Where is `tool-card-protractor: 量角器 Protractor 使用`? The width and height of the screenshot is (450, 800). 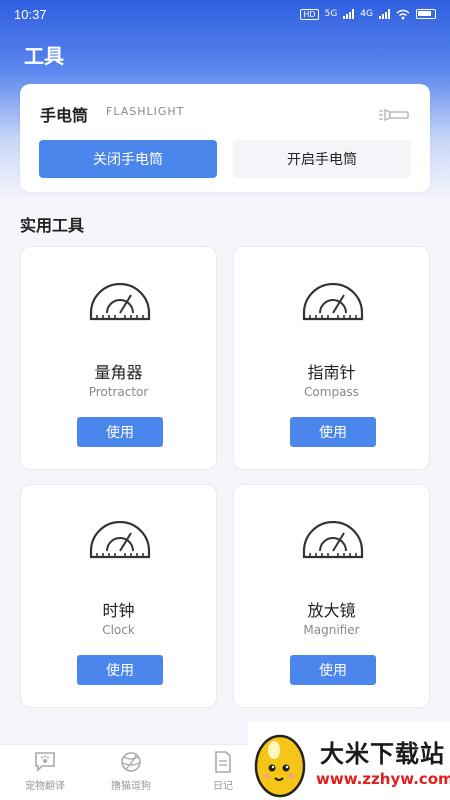
tool-card-protractor: 量角器 Protractor 使用 is located at coordinates (118, 358).